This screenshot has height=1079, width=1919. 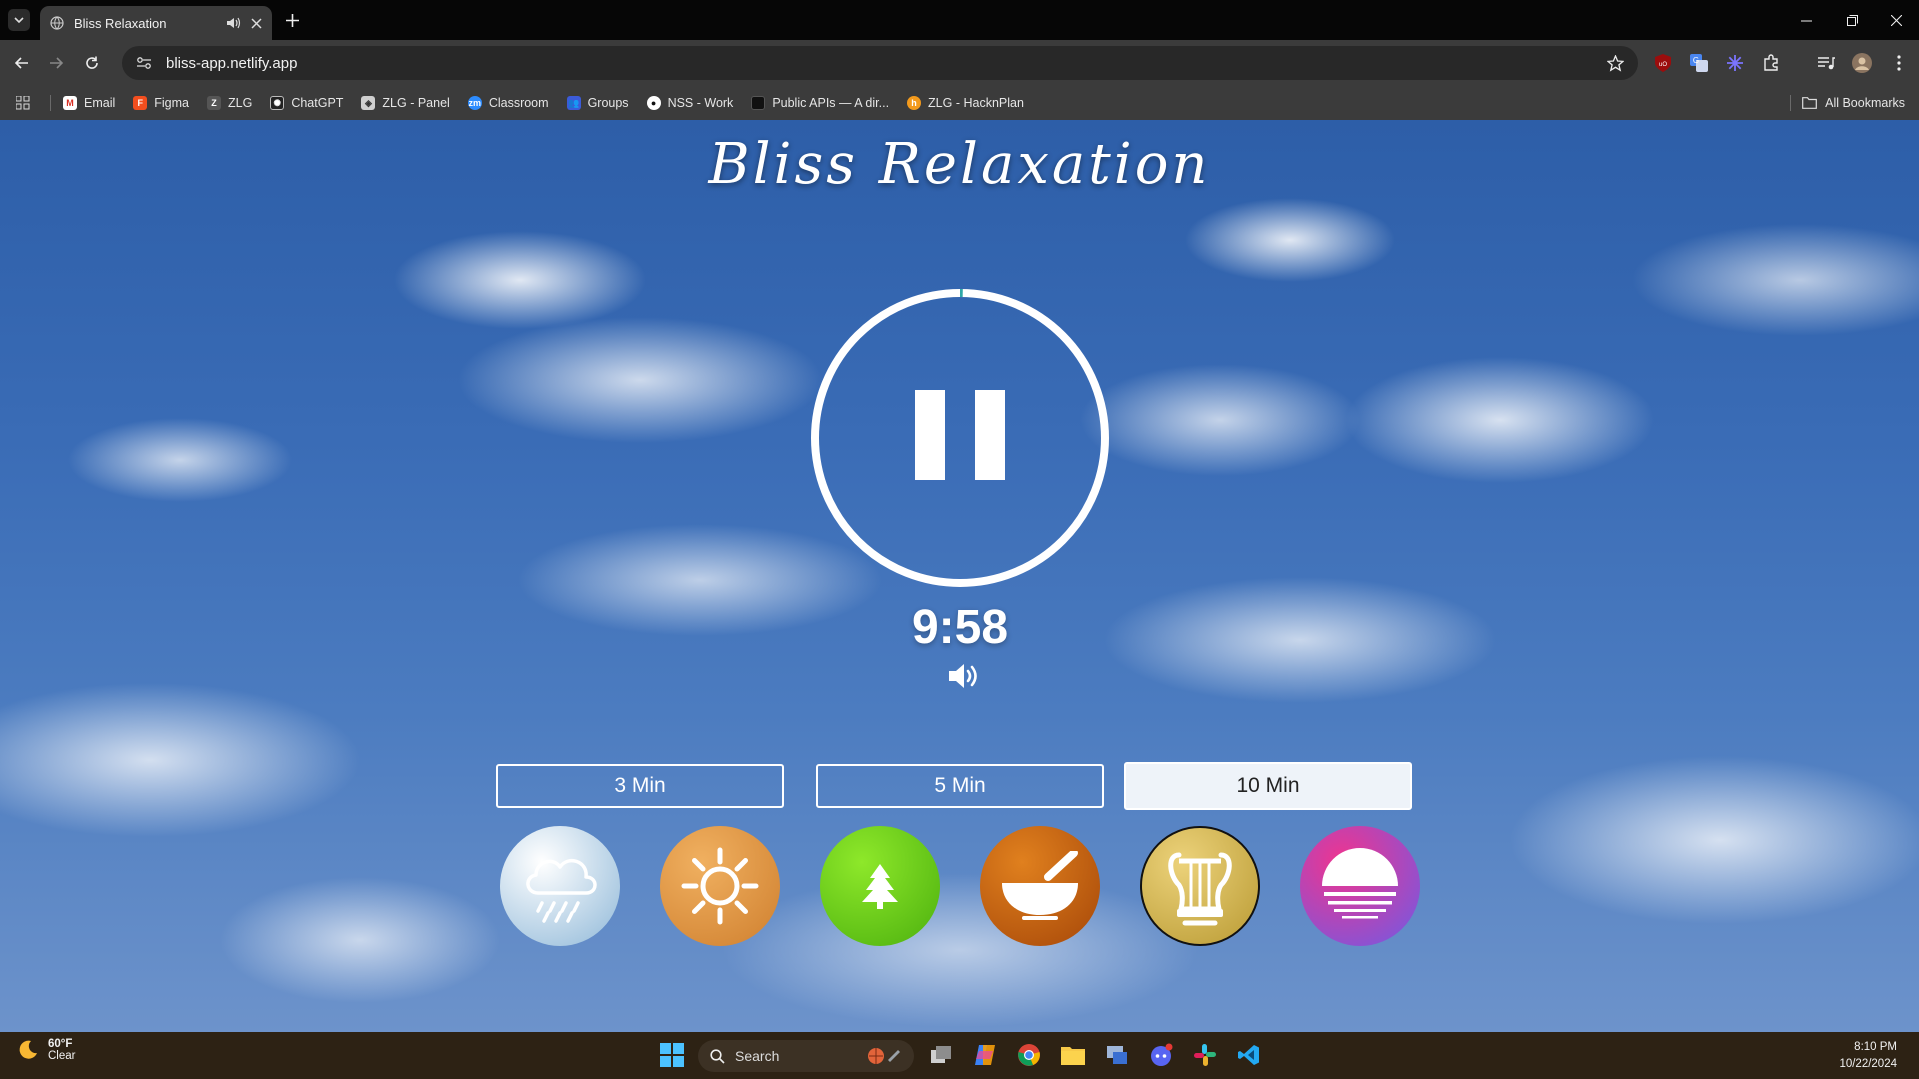 I want to click on bookmark-hacknplan: h ZLG - HacknPlan, so click(x=965, y=103).